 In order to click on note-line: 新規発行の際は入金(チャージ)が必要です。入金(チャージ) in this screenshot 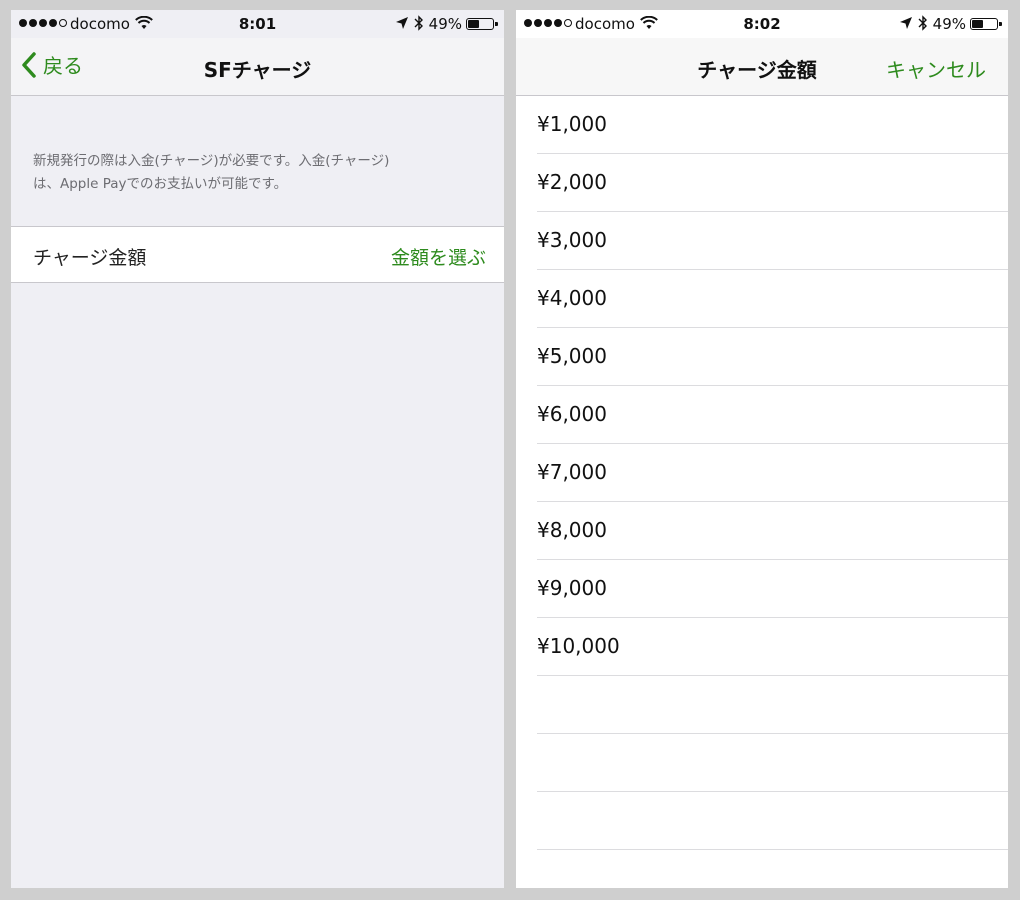, I will do `click(211, 161)`.